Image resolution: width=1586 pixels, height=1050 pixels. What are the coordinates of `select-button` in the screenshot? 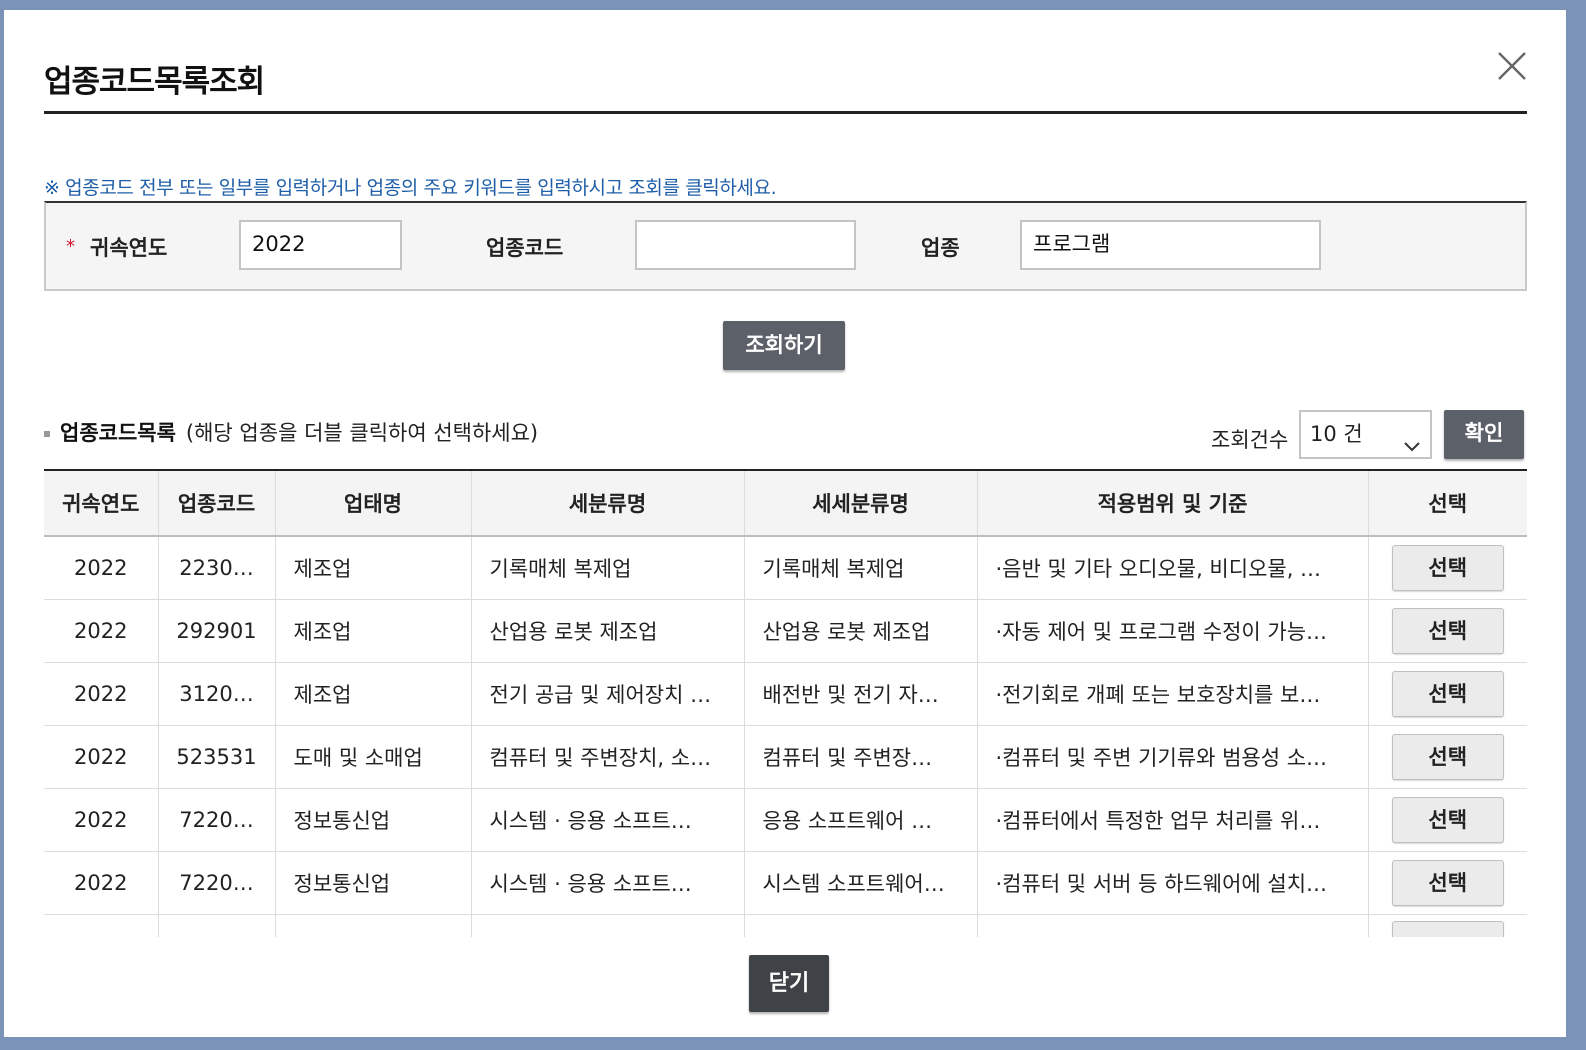 It's located at (1447, 928).